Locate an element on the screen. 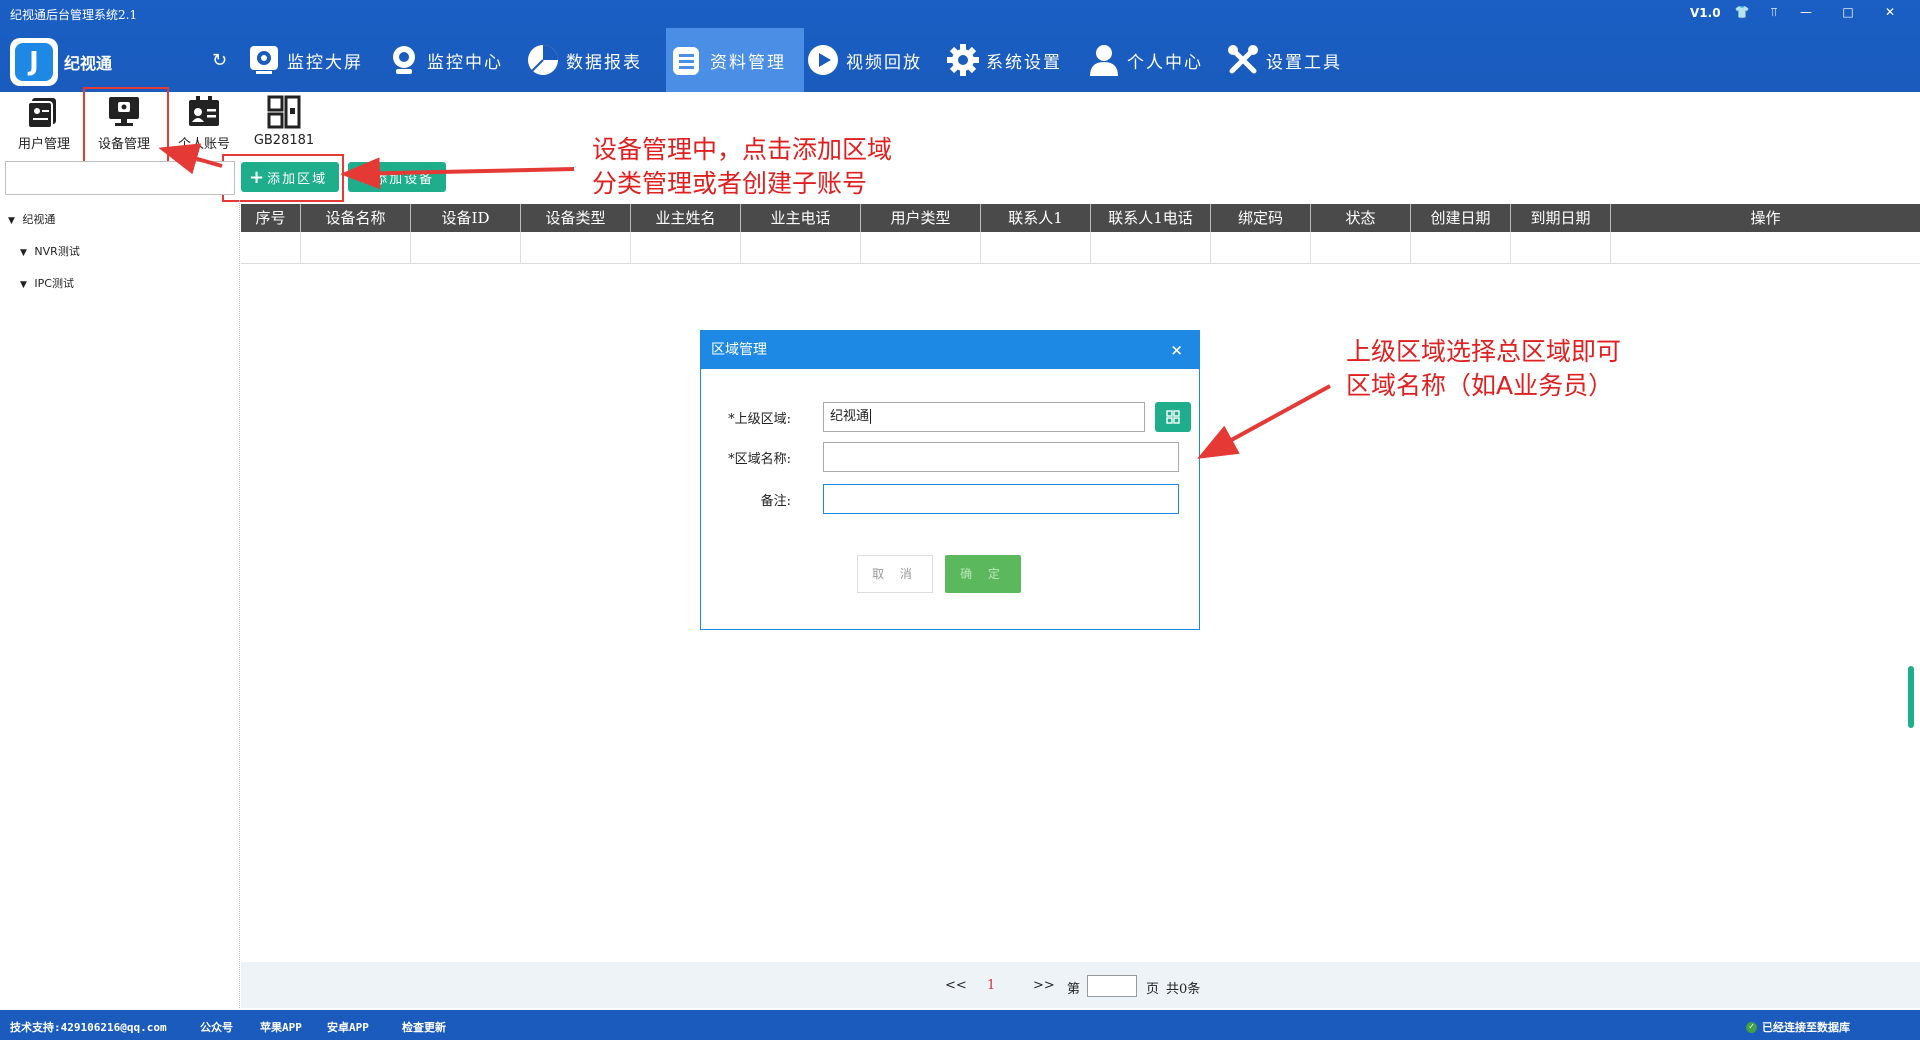  support-email: 技术支持:429106216@qq.com is located at coordinates (88, 1027).